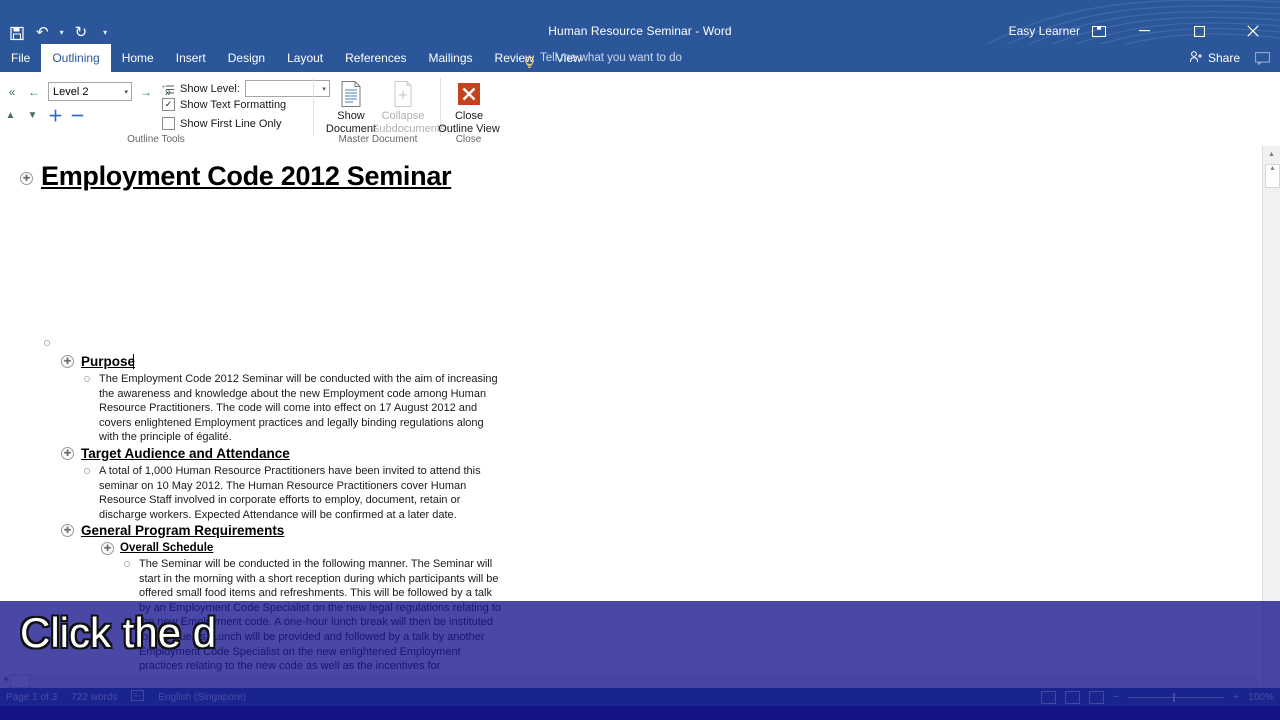 The height and width of the screenshot is (720, 1280). I want to click on print-layout-icon, so click(1072, 697).